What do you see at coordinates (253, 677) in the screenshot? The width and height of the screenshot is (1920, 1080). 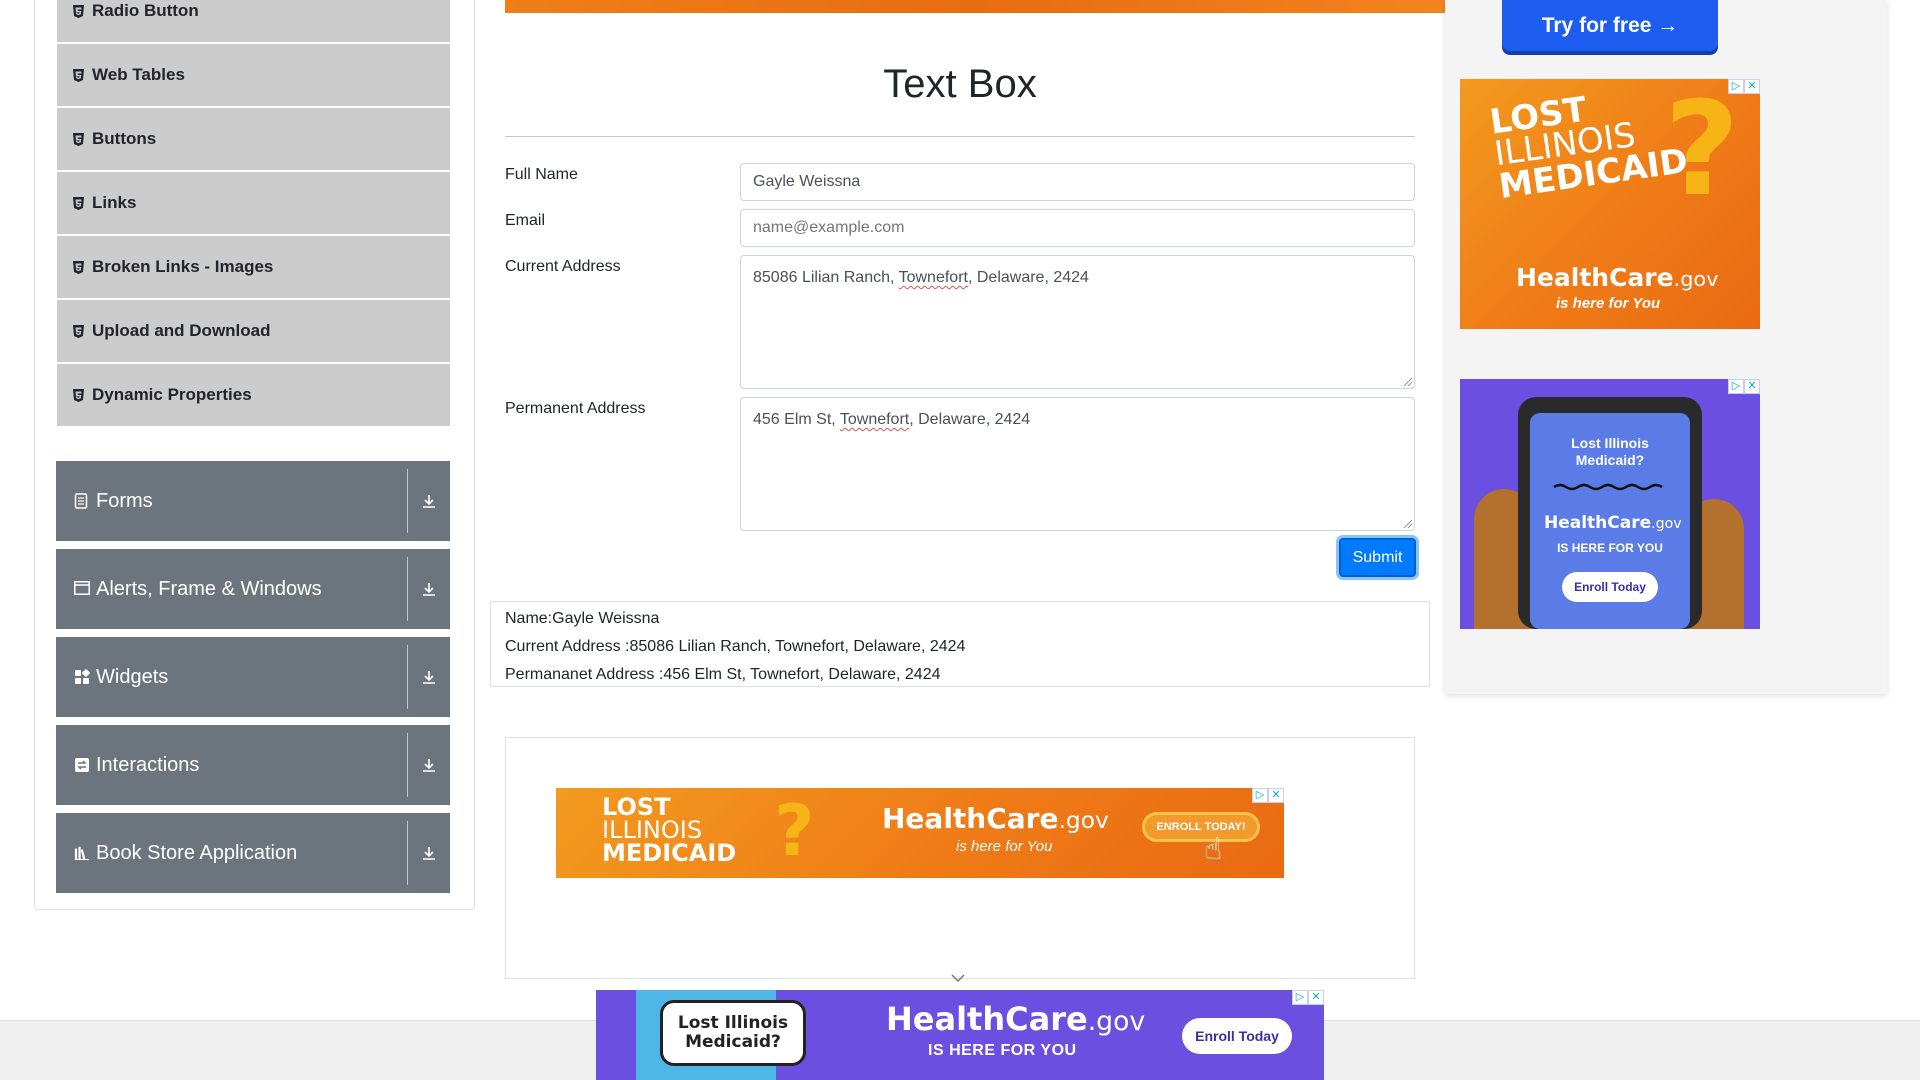 I see `sidebar-group-widgets: Widgets` at bounding box center [253, 677].